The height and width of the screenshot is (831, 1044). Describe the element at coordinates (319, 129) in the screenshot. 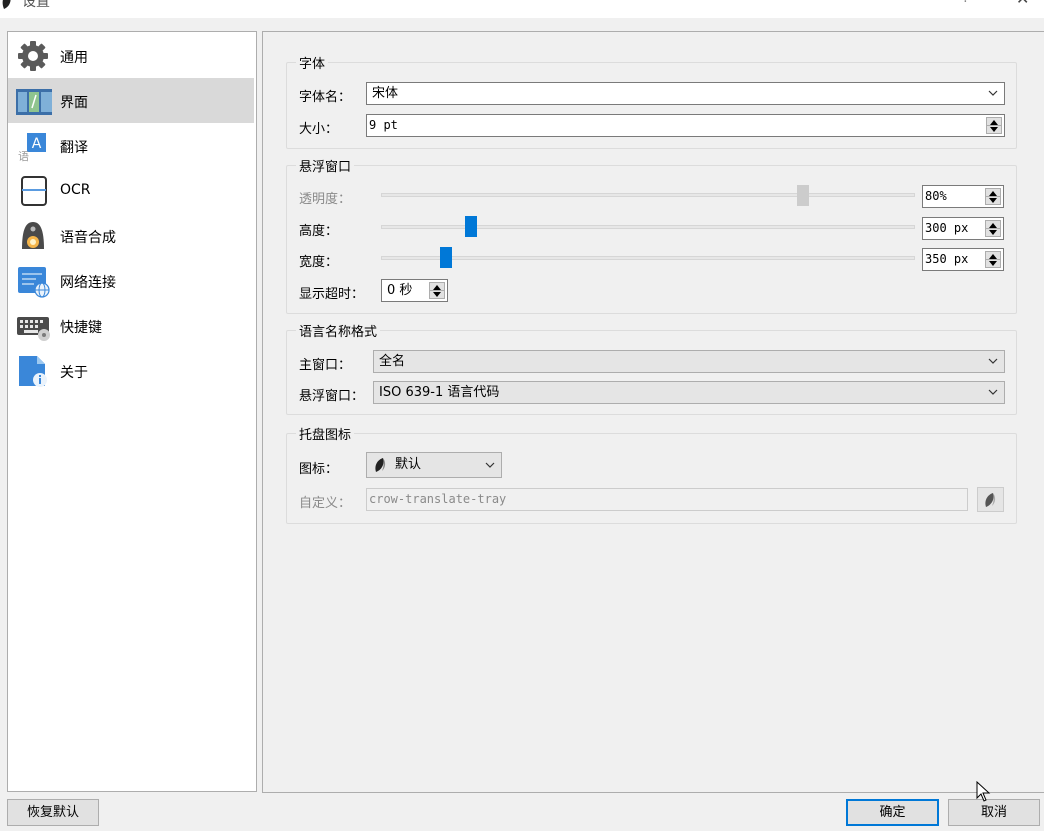

I see `font-size-label: 大小：` at that location.